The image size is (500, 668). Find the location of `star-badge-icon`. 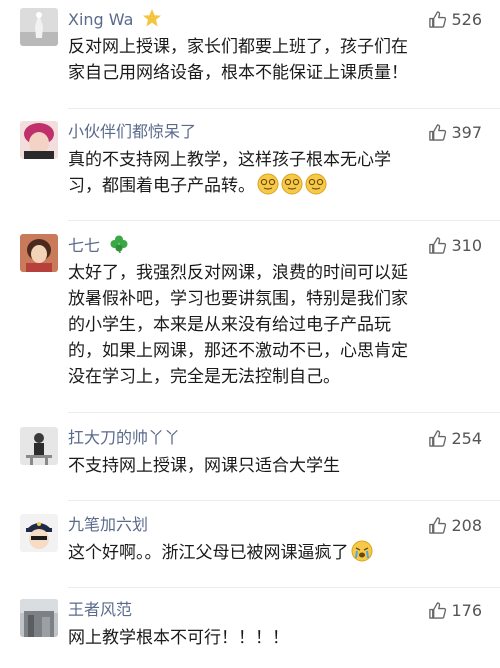

star-badge-icon is located at coordinates (152, 21).